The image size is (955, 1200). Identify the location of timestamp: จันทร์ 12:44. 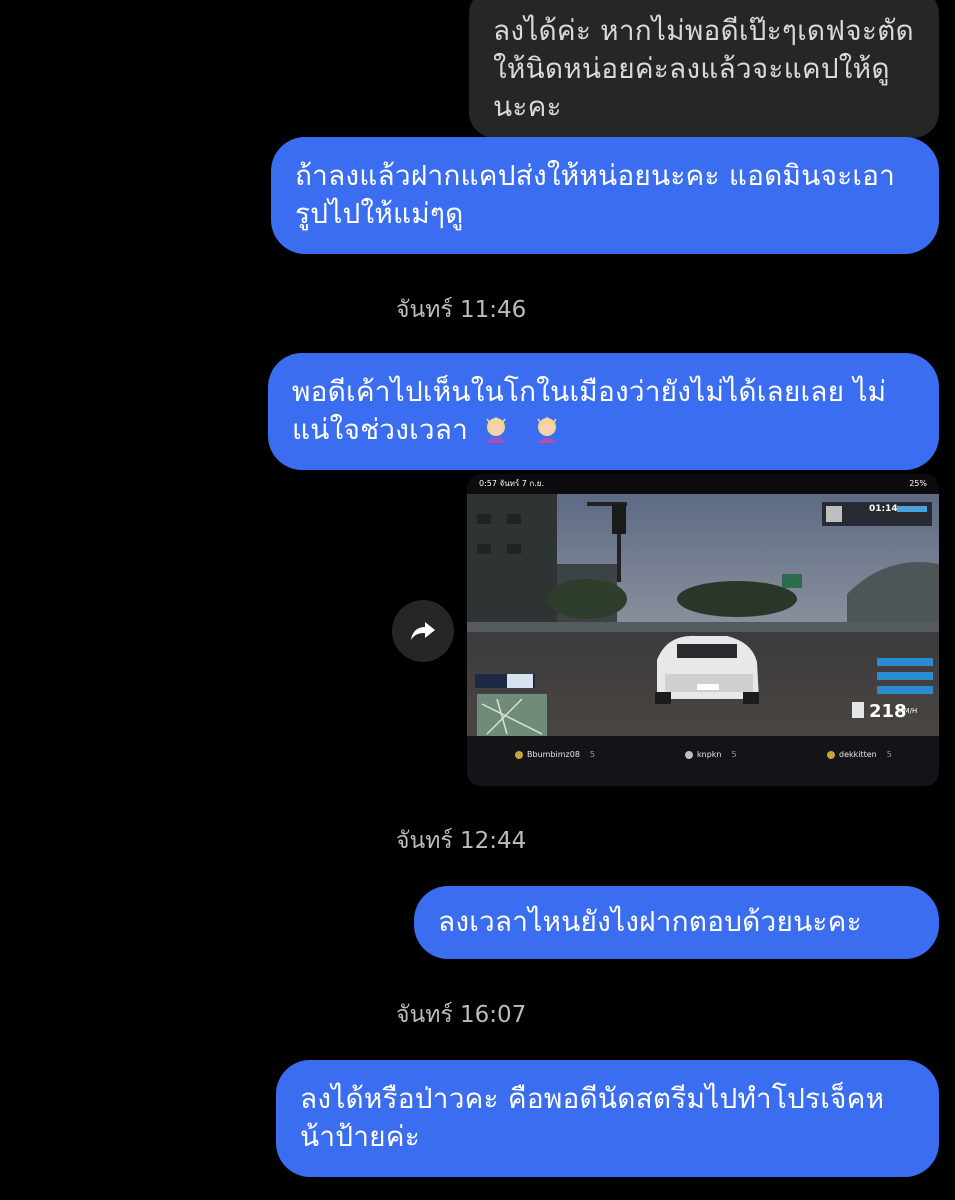
(461, 841).